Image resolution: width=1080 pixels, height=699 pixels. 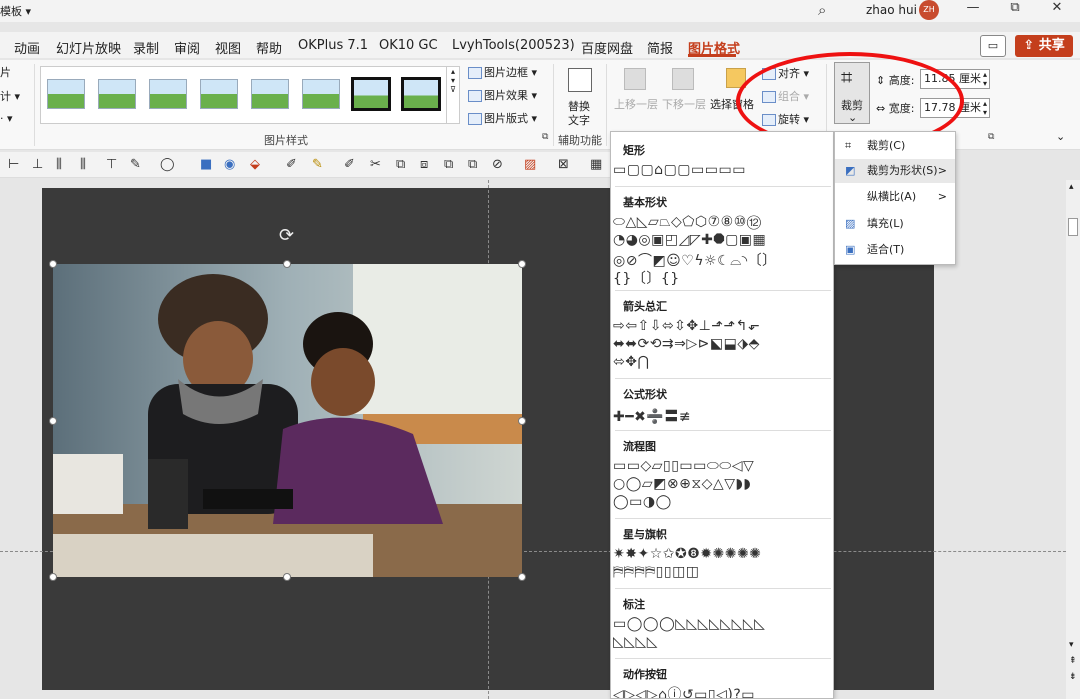 I want to click on shape-outline-icon: ◯, so click(x=167, y=164).